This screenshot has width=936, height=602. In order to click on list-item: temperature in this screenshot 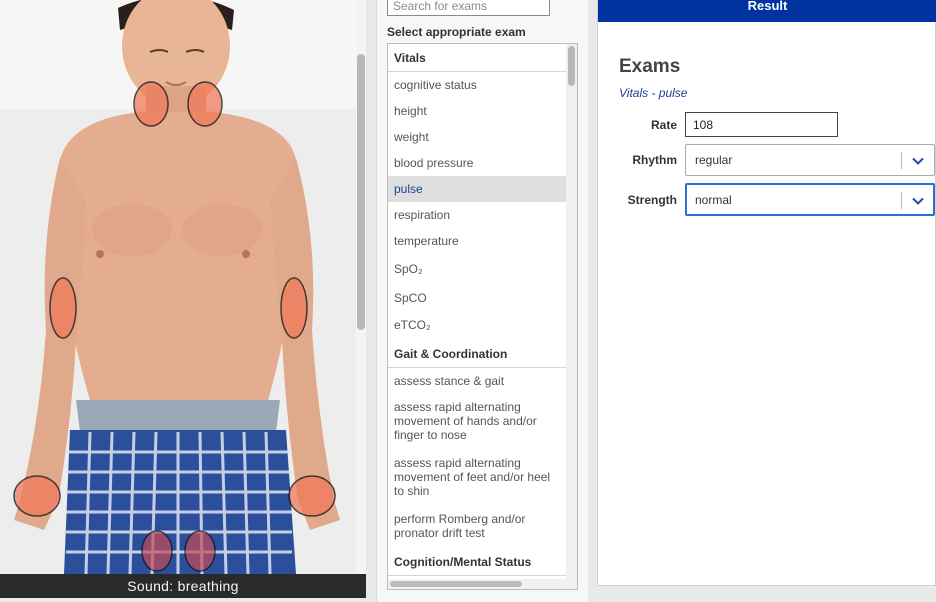, I will do `click(477, 241)`.